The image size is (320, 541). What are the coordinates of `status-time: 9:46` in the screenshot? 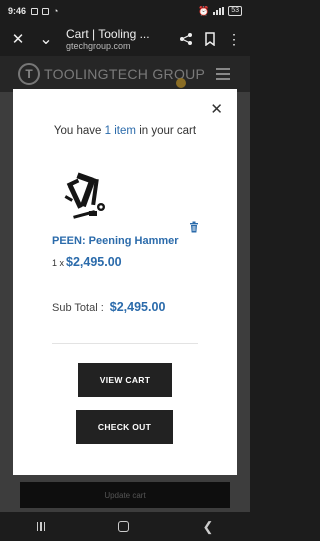 It's located at (17, 11).